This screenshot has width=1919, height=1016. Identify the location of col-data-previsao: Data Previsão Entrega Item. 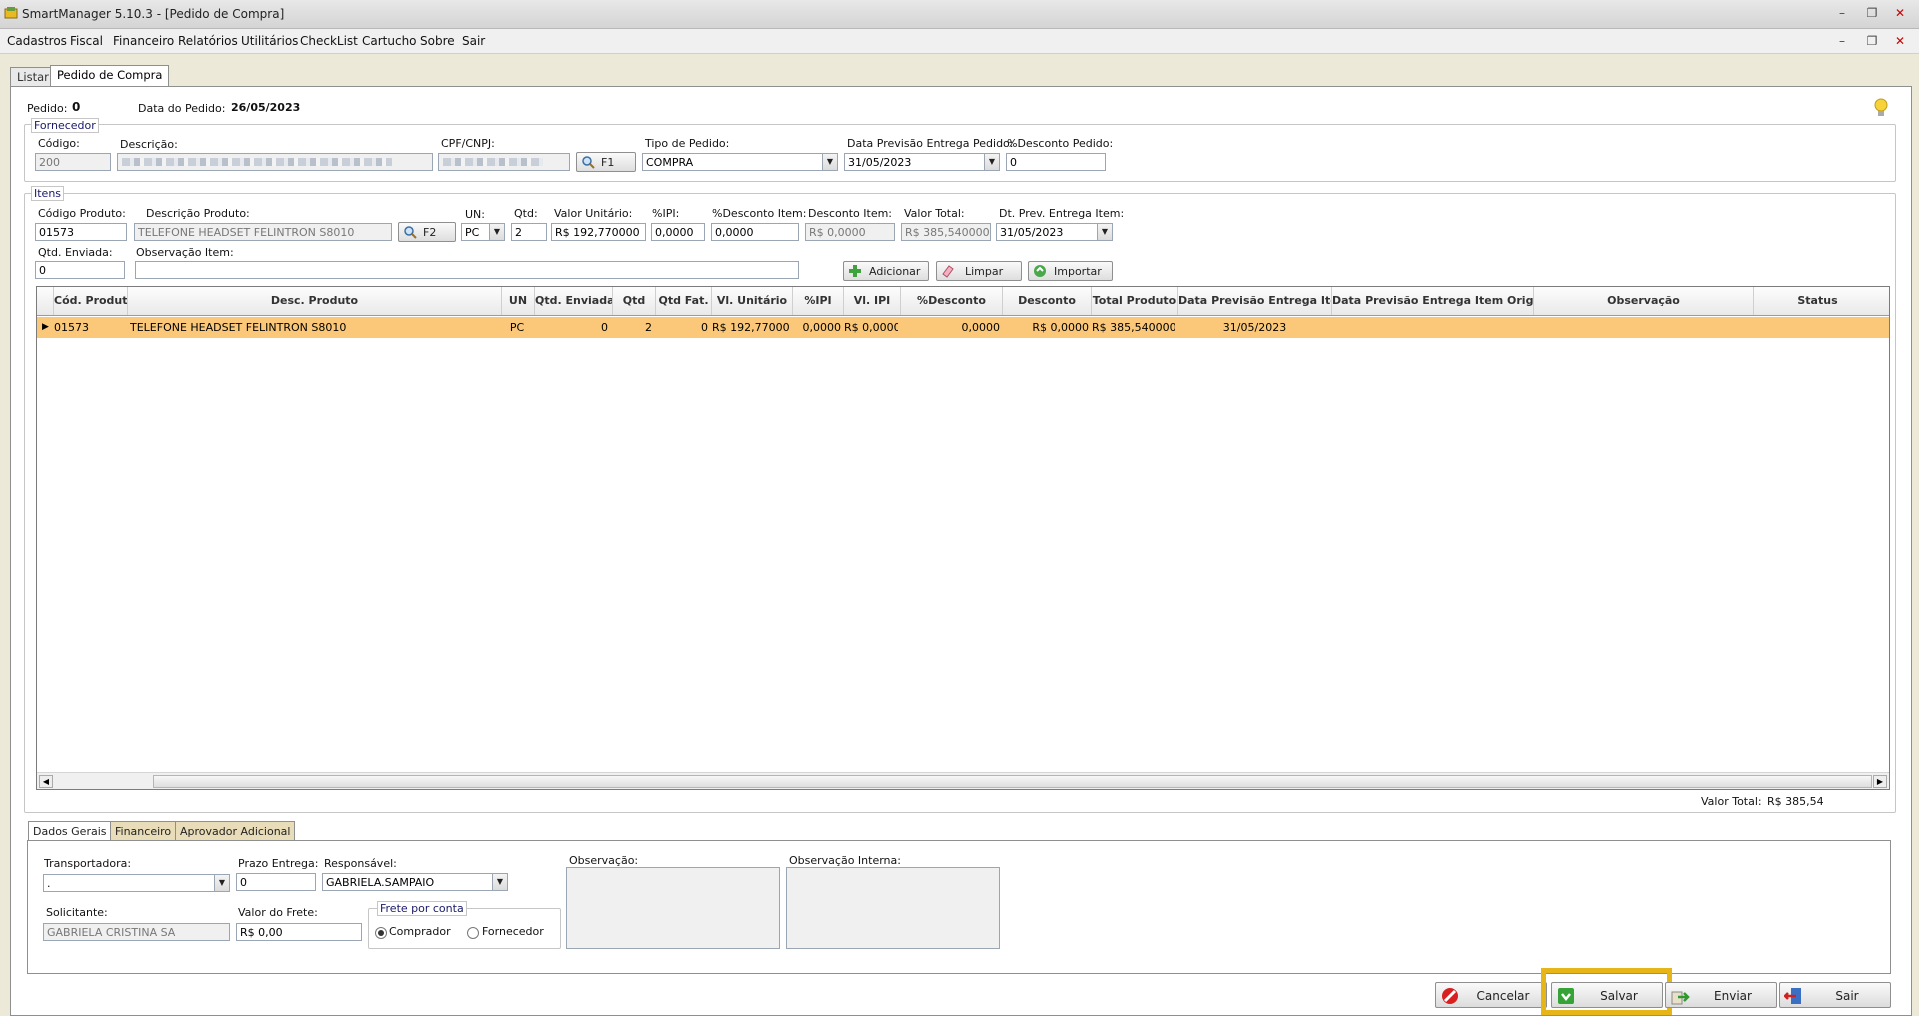
(1255, 301).